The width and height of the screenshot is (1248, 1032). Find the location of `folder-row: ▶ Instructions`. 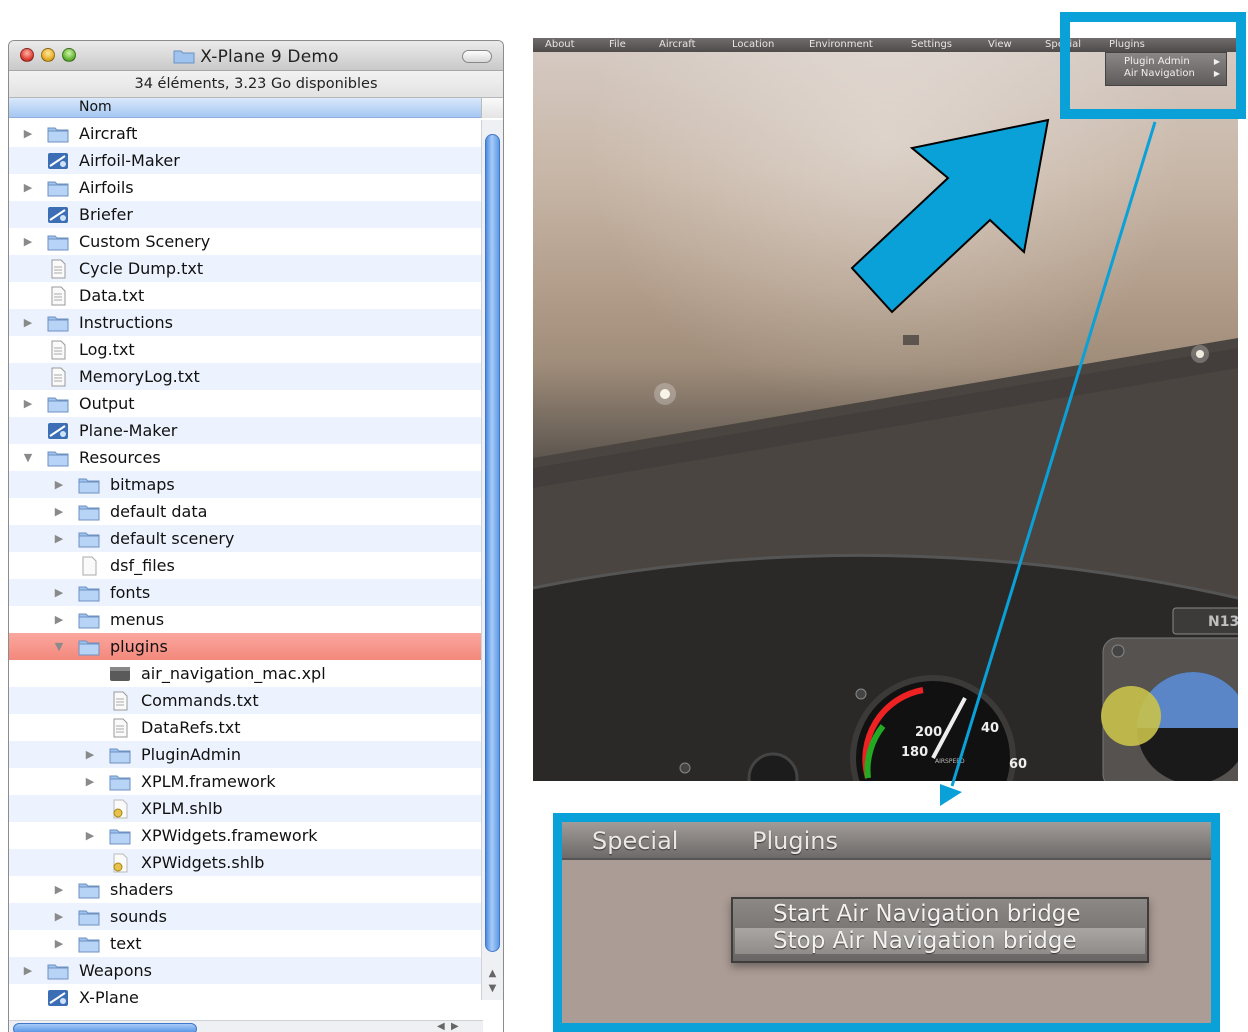

folder-row: ▶ Instructions is located at coordinates (246, 322).